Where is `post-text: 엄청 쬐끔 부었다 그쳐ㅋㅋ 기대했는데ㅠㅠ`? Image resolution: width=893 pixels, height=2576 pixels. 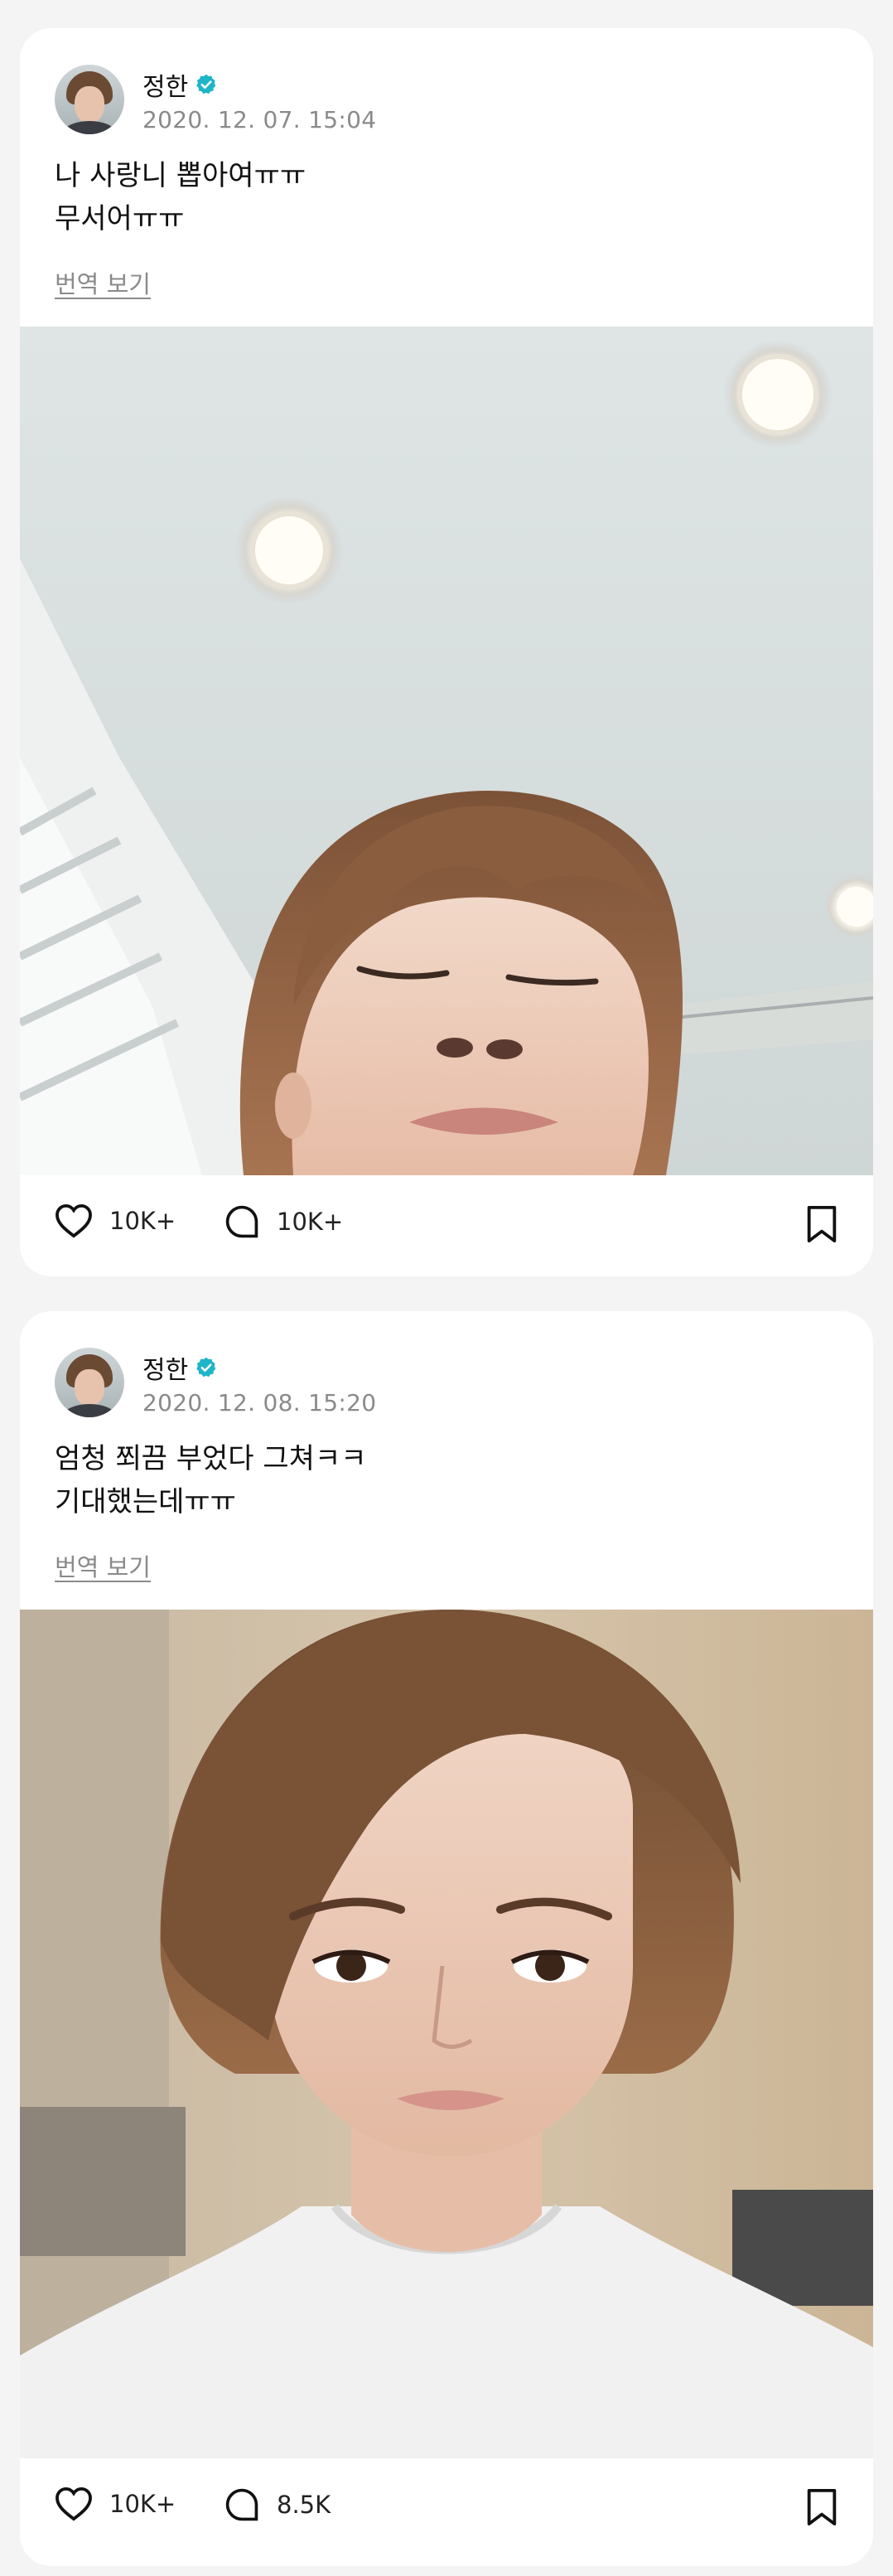
post-text: 엄청 쬐끔 부었다 그쳐ㅋㅋ 기대했는데ㅠㅠ is located at coordinates (211, 1480).